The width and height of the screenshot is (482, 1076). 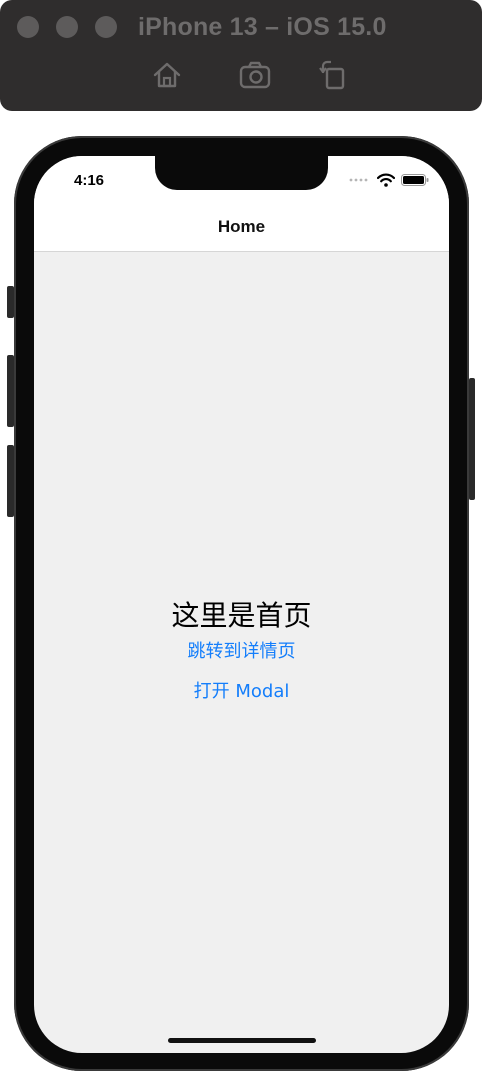 I want to click on power-button, so click(x=472, y=439).